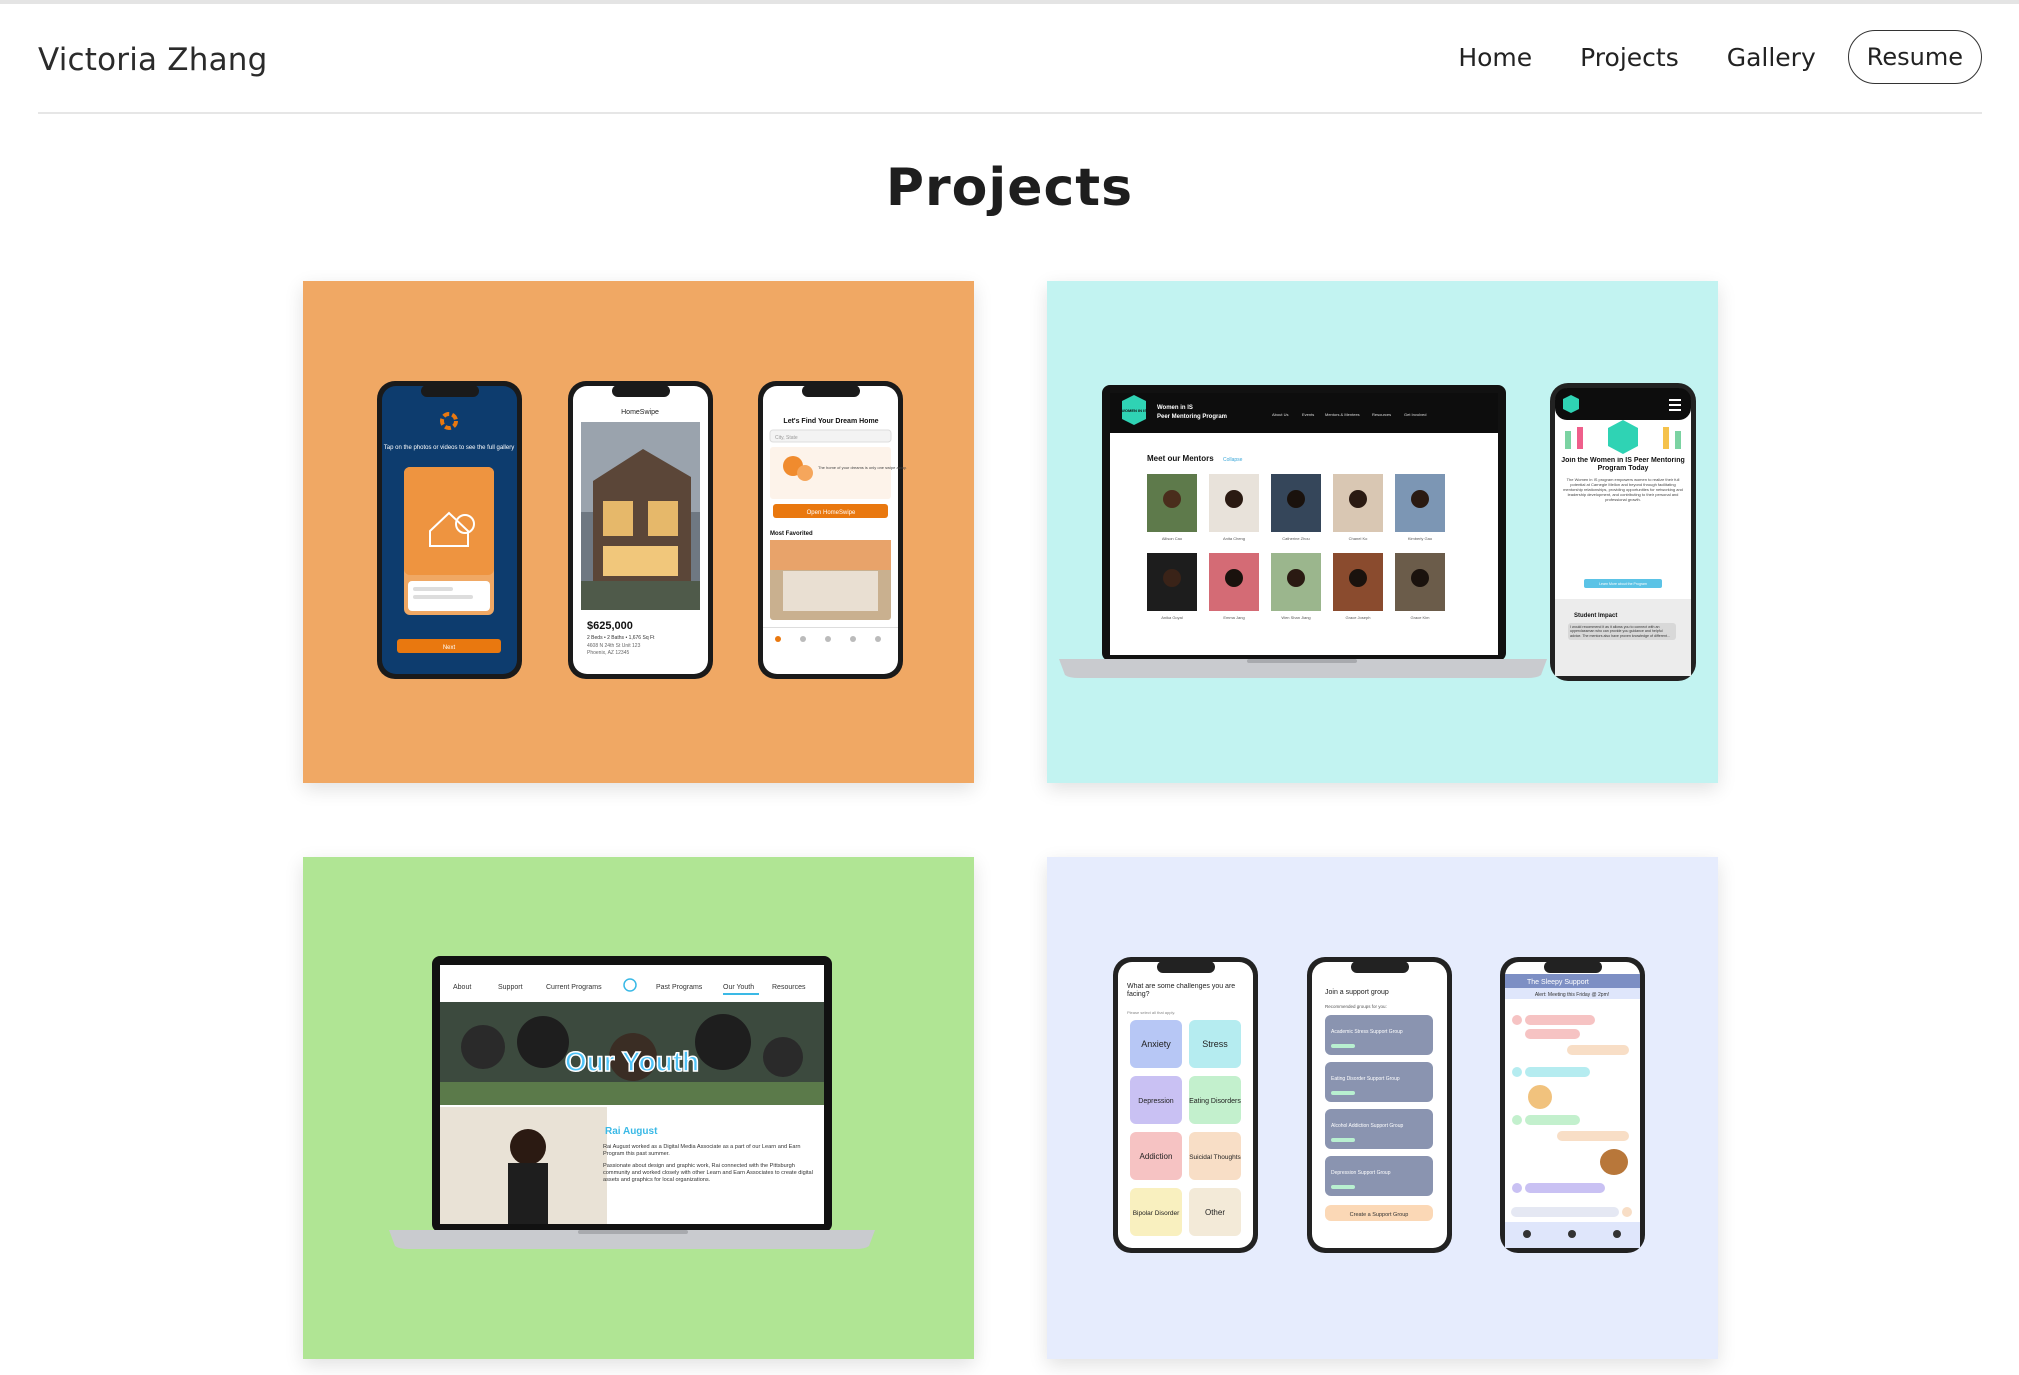  Describe the element at coordinates (1381, 414) in the screenshot. I see `site-nav-4: Resources` at that location.